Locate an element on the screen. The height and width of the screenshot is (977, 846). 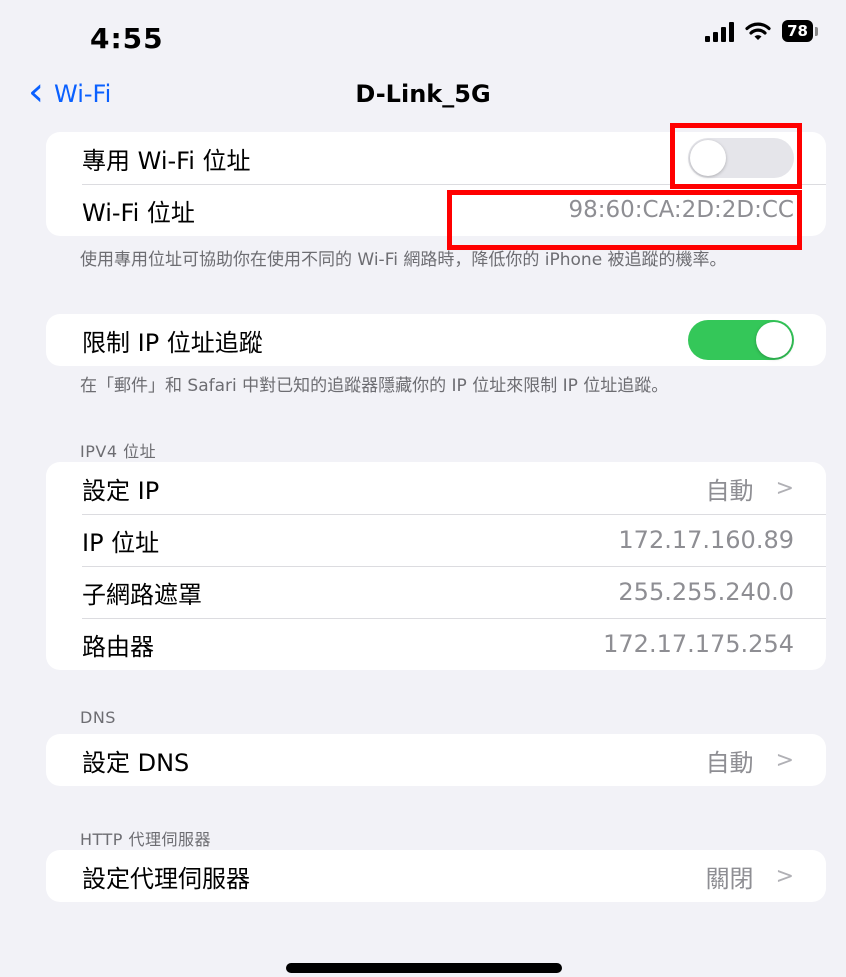
configure-ip-row: 設定 IP 自動 > is located at coordinates (436, 488).